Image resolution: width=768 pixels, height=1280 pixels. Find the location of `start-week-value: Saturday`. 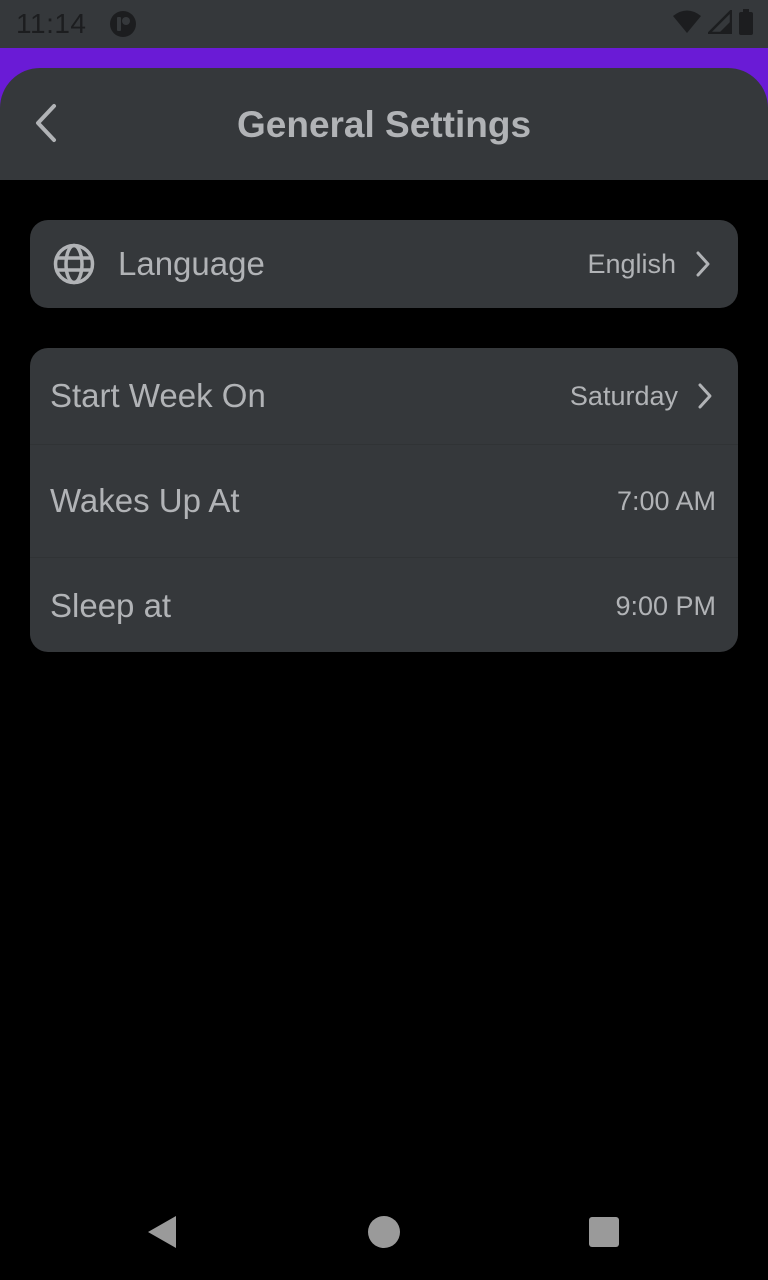

start-week-value: Saturday is located at coordinates (623, 395).